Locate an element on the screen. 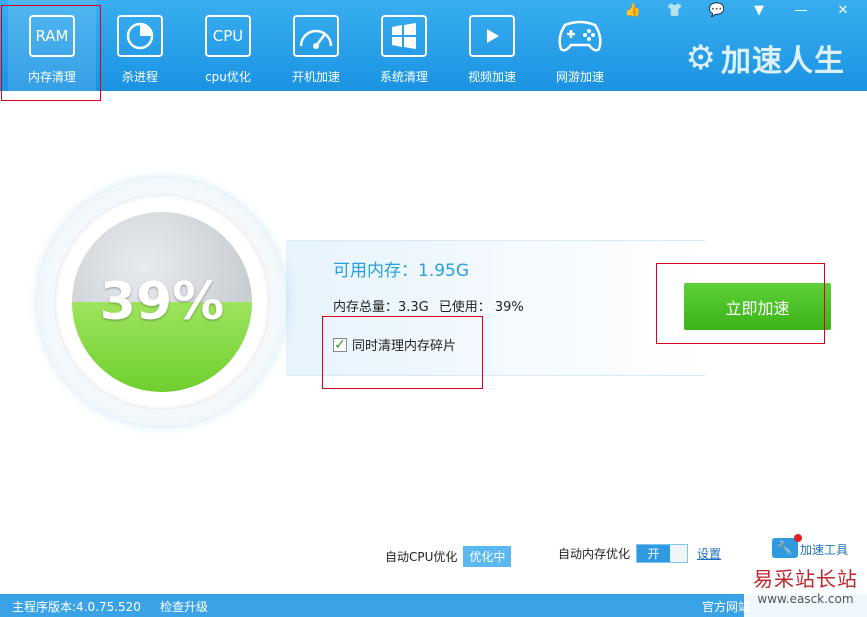  settings-link: 设置 is located at coordinates (709, 553).